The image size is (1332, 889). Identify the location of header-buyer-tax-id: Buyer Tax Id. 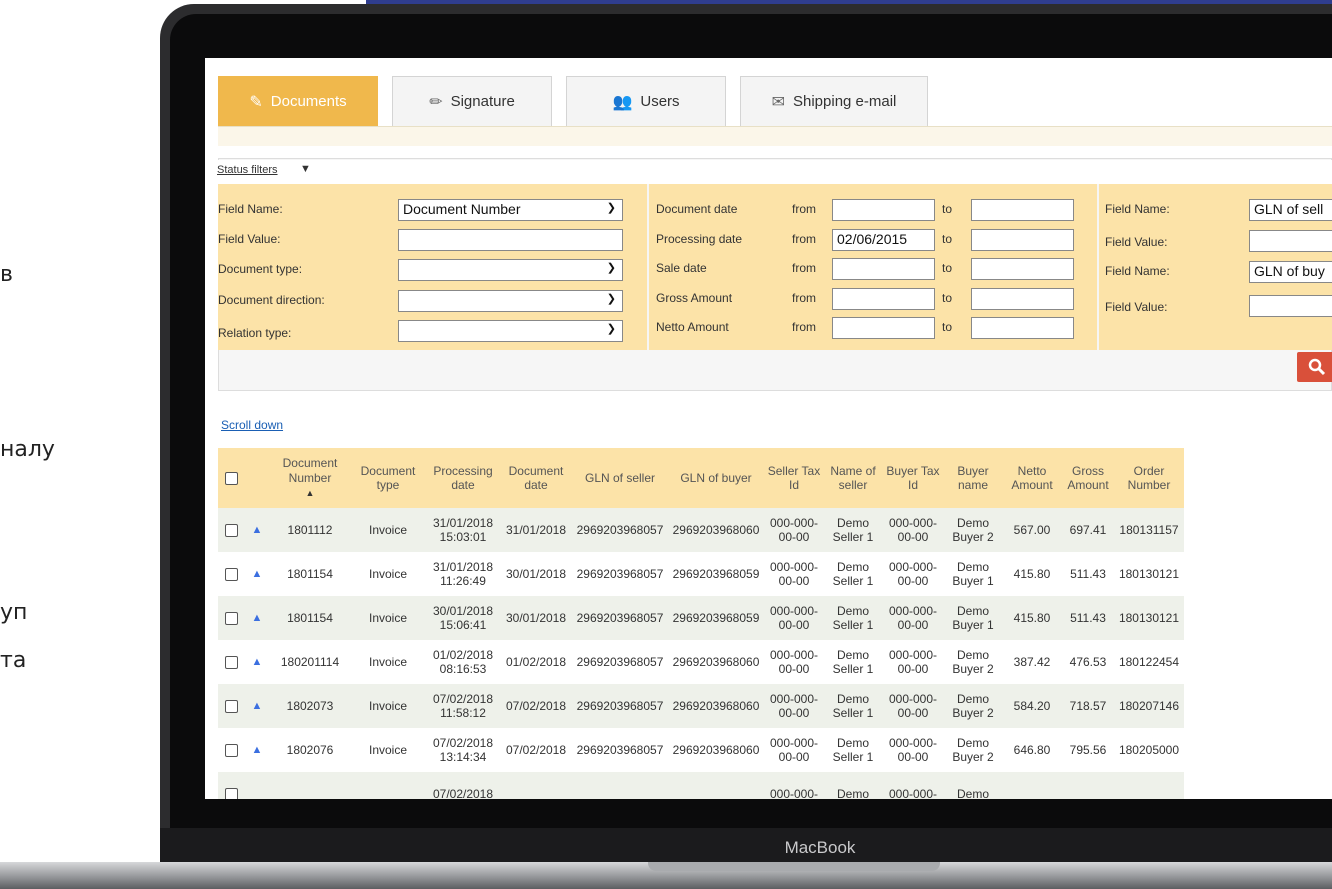
(913, 478).